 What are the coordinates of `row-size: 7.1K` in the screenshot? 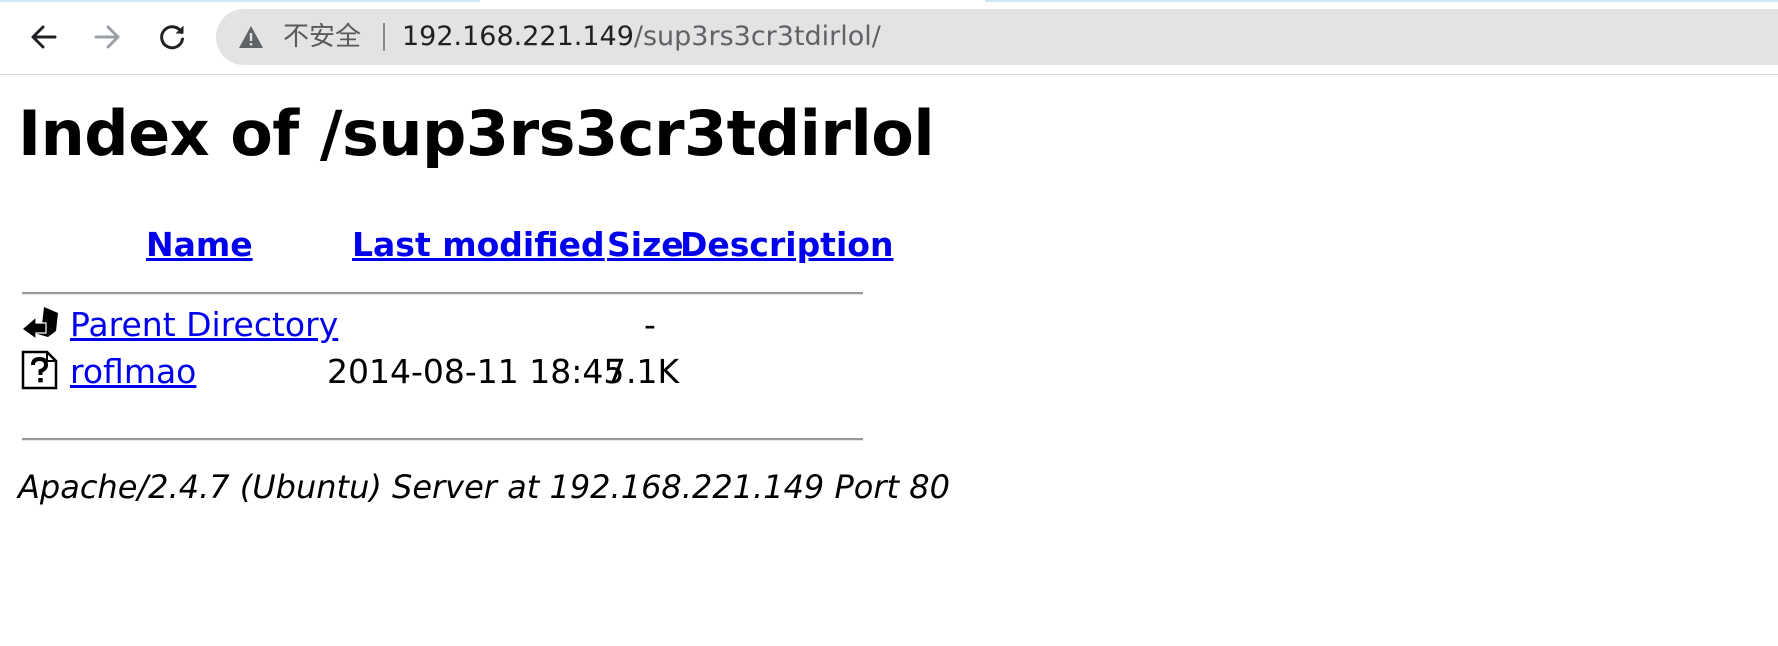 It's located at (642, 371).